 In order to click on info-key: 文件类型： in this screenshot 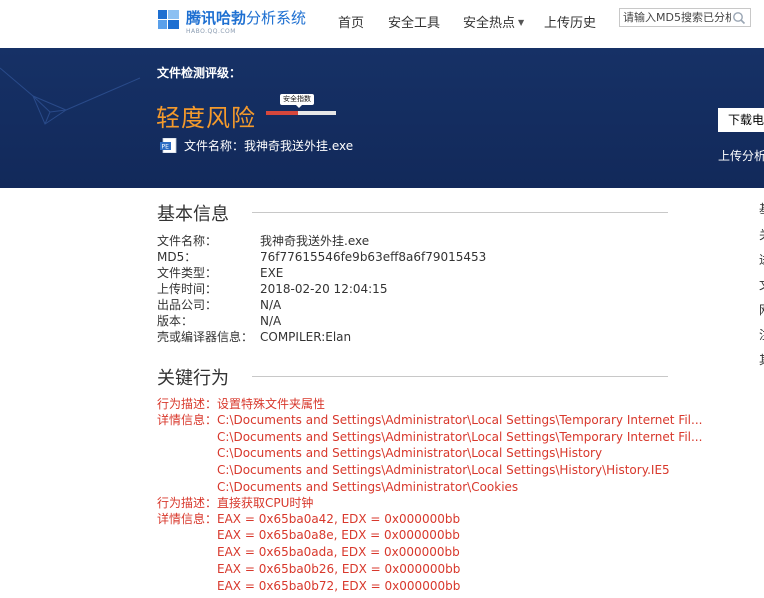, I will do `click(187, 273)`.